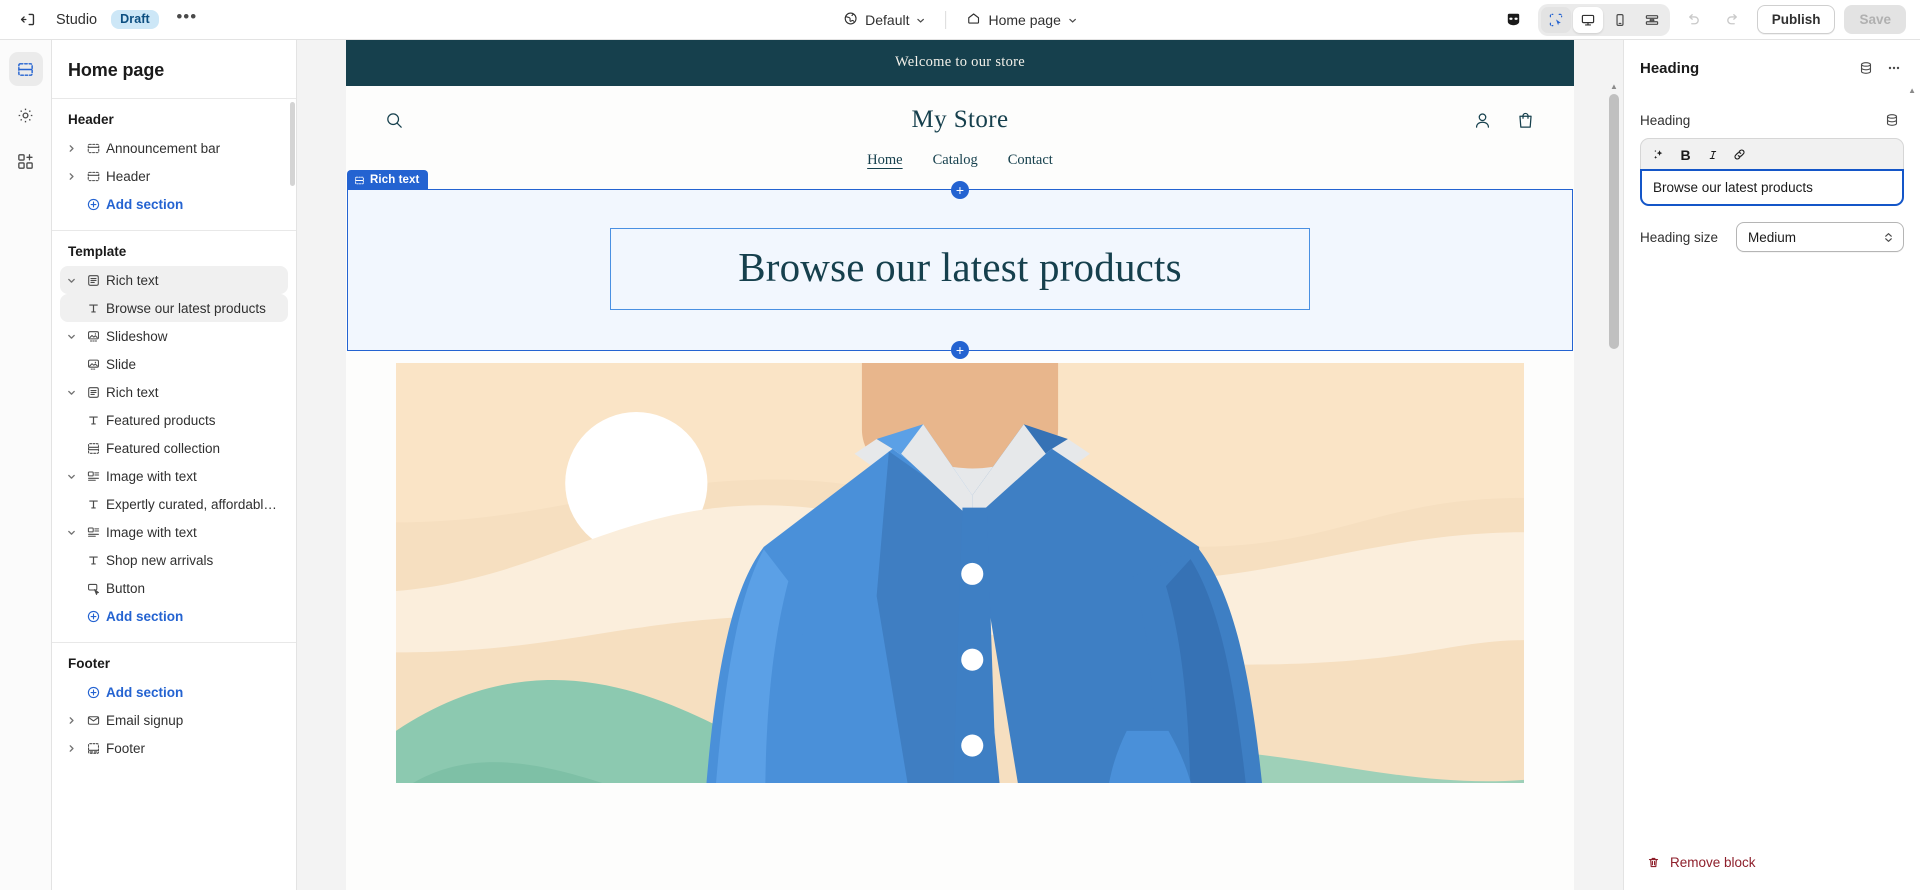 The width and height of the screenshot is (1920, 890). Describe the element at coordinates (89, 663) in the screenshot. I see `sidebar-group-title: Footer` at that location.